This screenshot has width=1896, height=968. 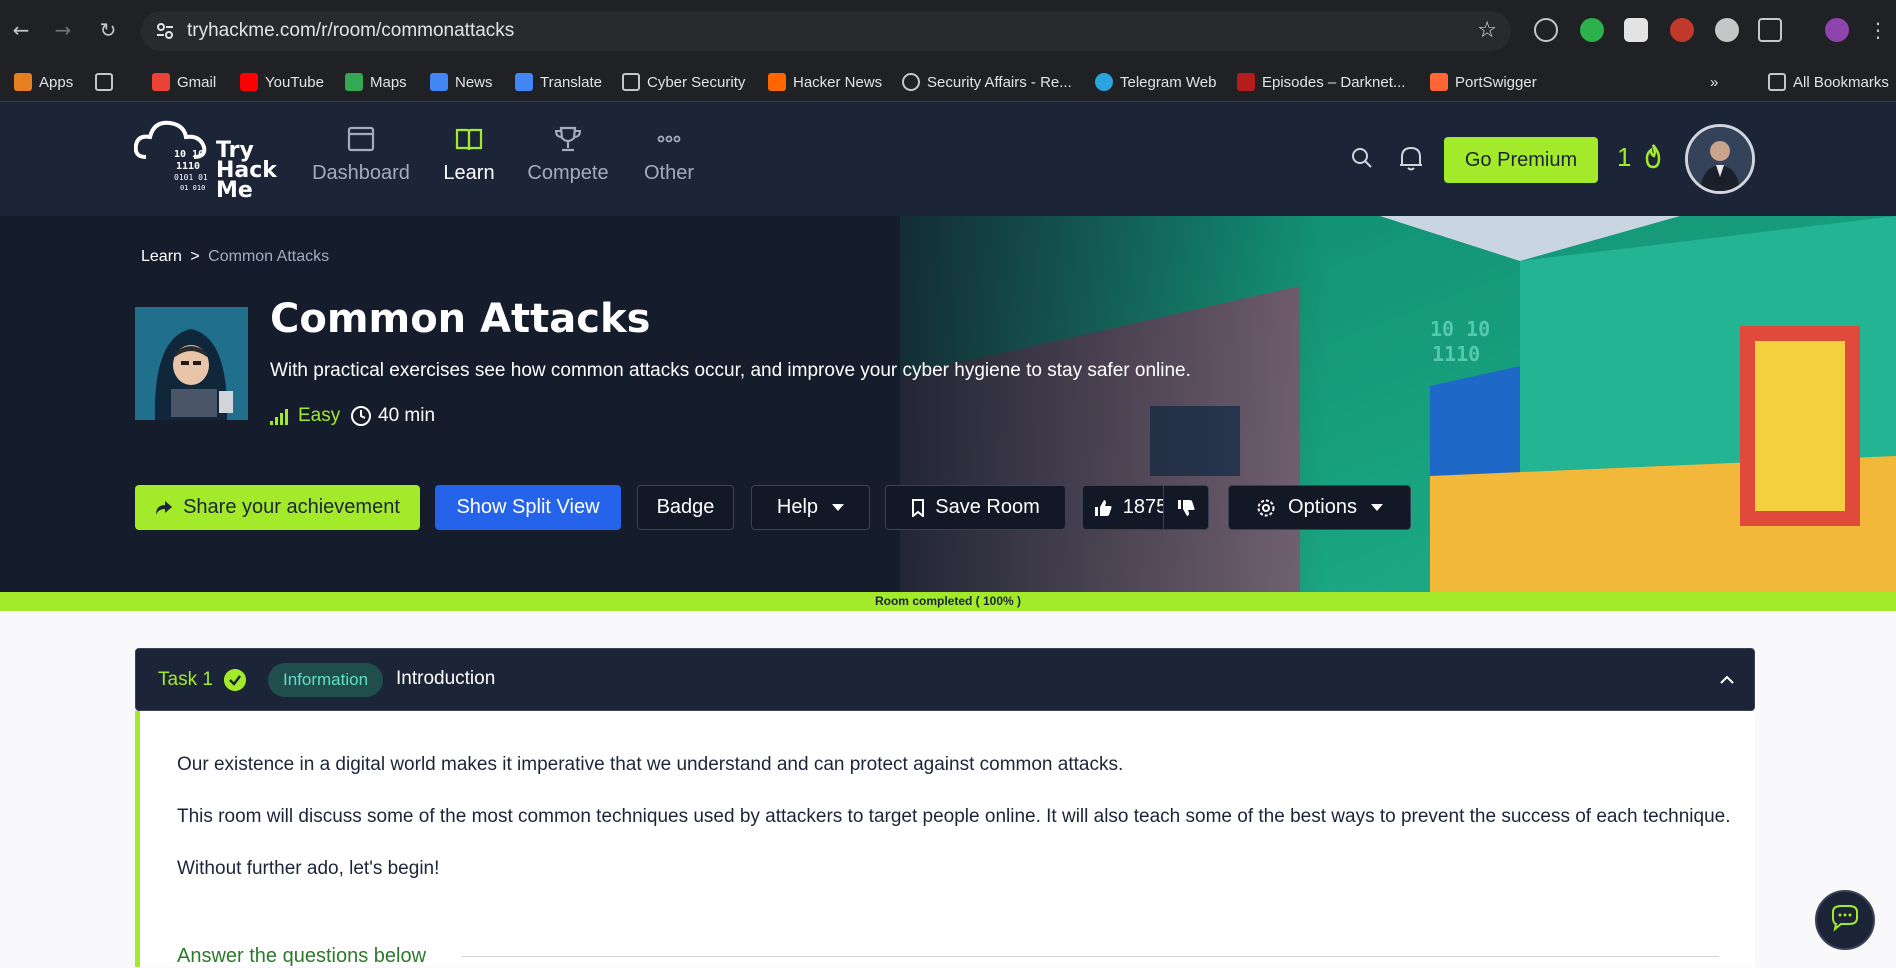 What do you see at coordinates (1652, 156) in the screenshot?
I see `flame-icon` at bounding box center [1652, 156].